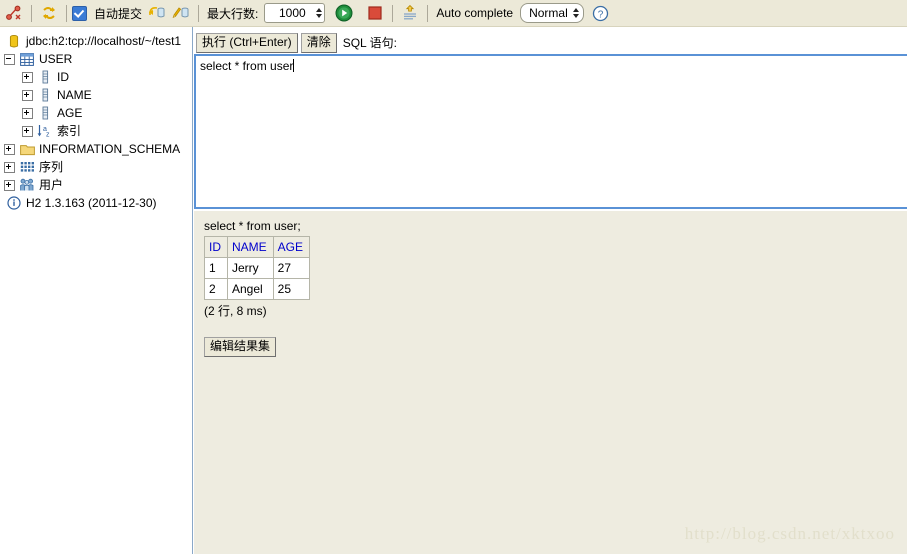  I want to click on tree-item-age: AGE, so click(96, 113).